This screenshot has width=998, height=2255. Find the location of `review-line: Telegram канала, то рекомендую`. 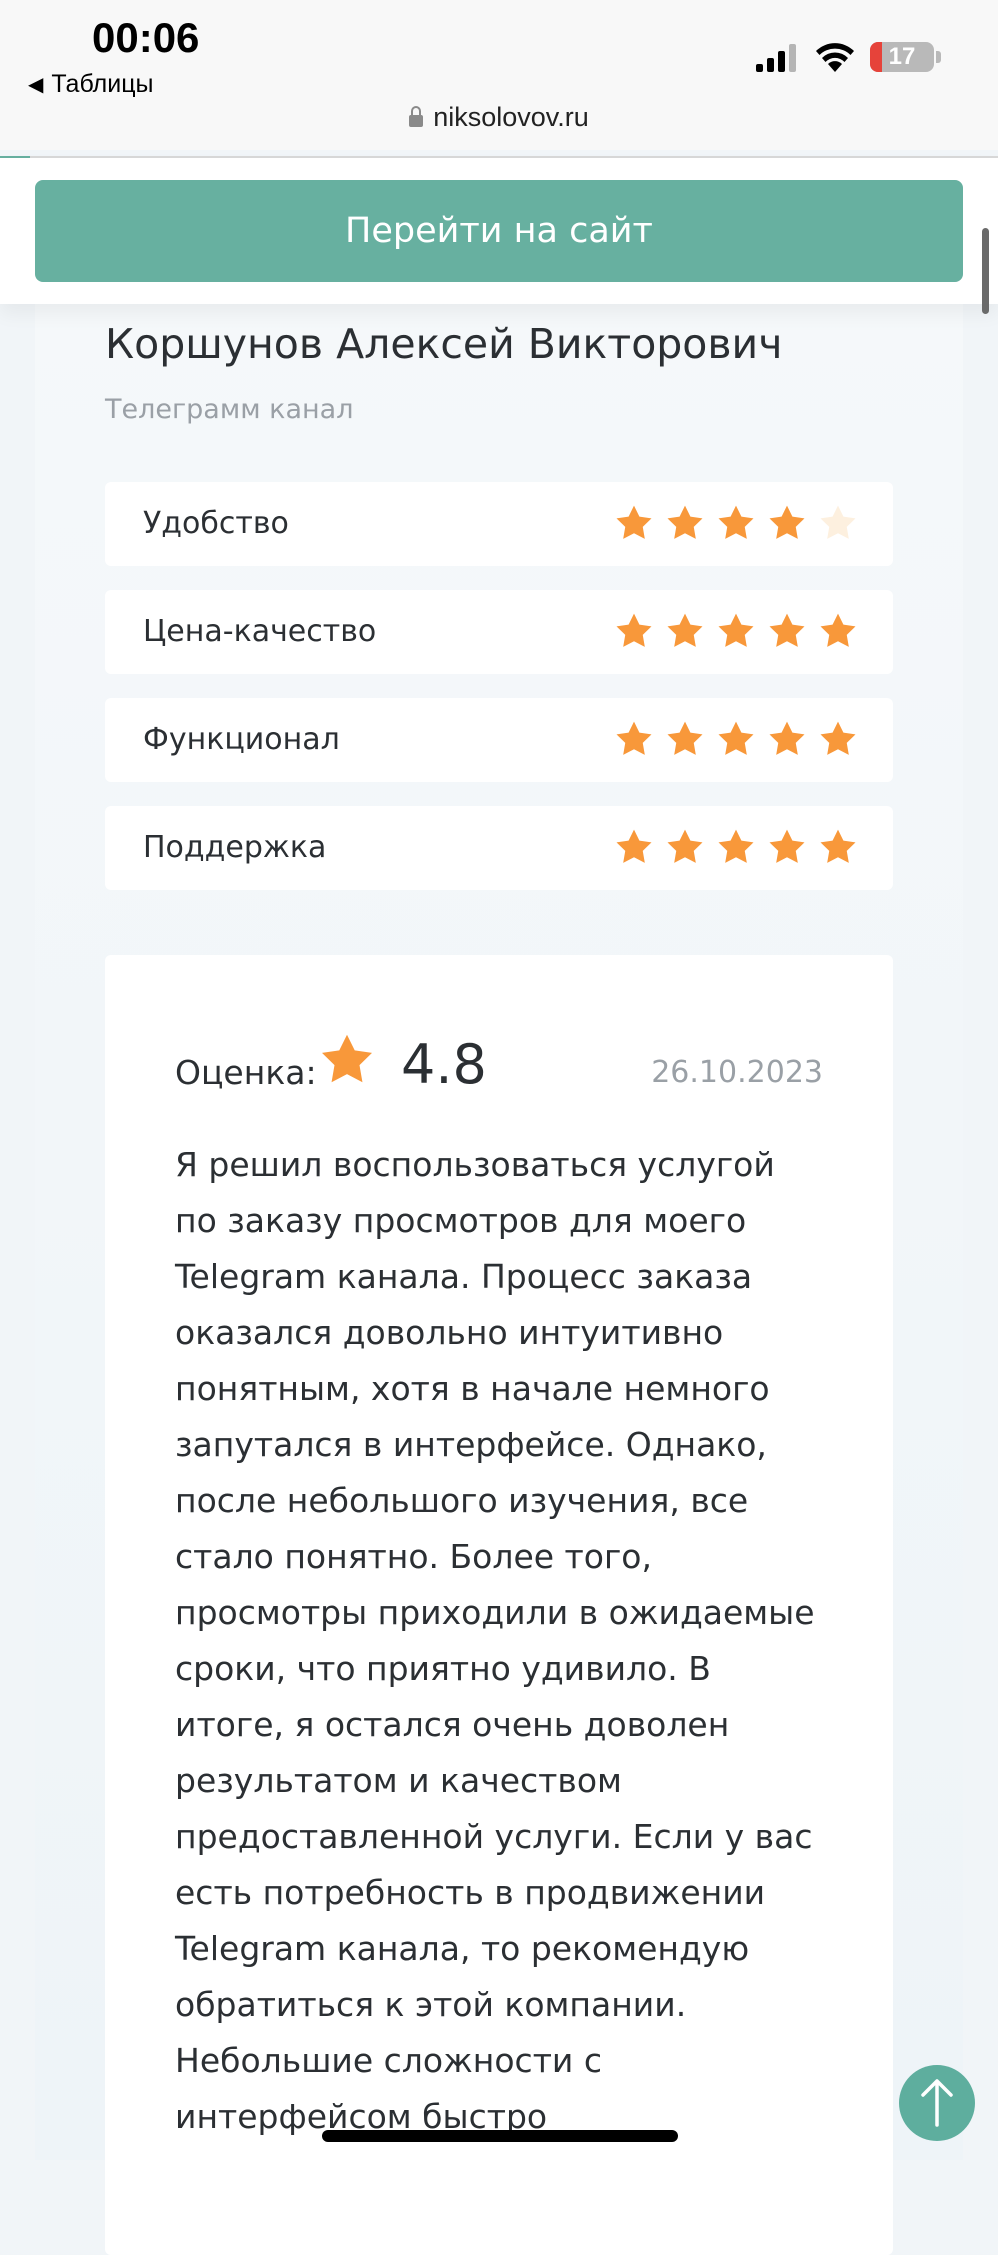

review-line: Telegram канала, то рекомендую is located at coordinates (462, 1948).